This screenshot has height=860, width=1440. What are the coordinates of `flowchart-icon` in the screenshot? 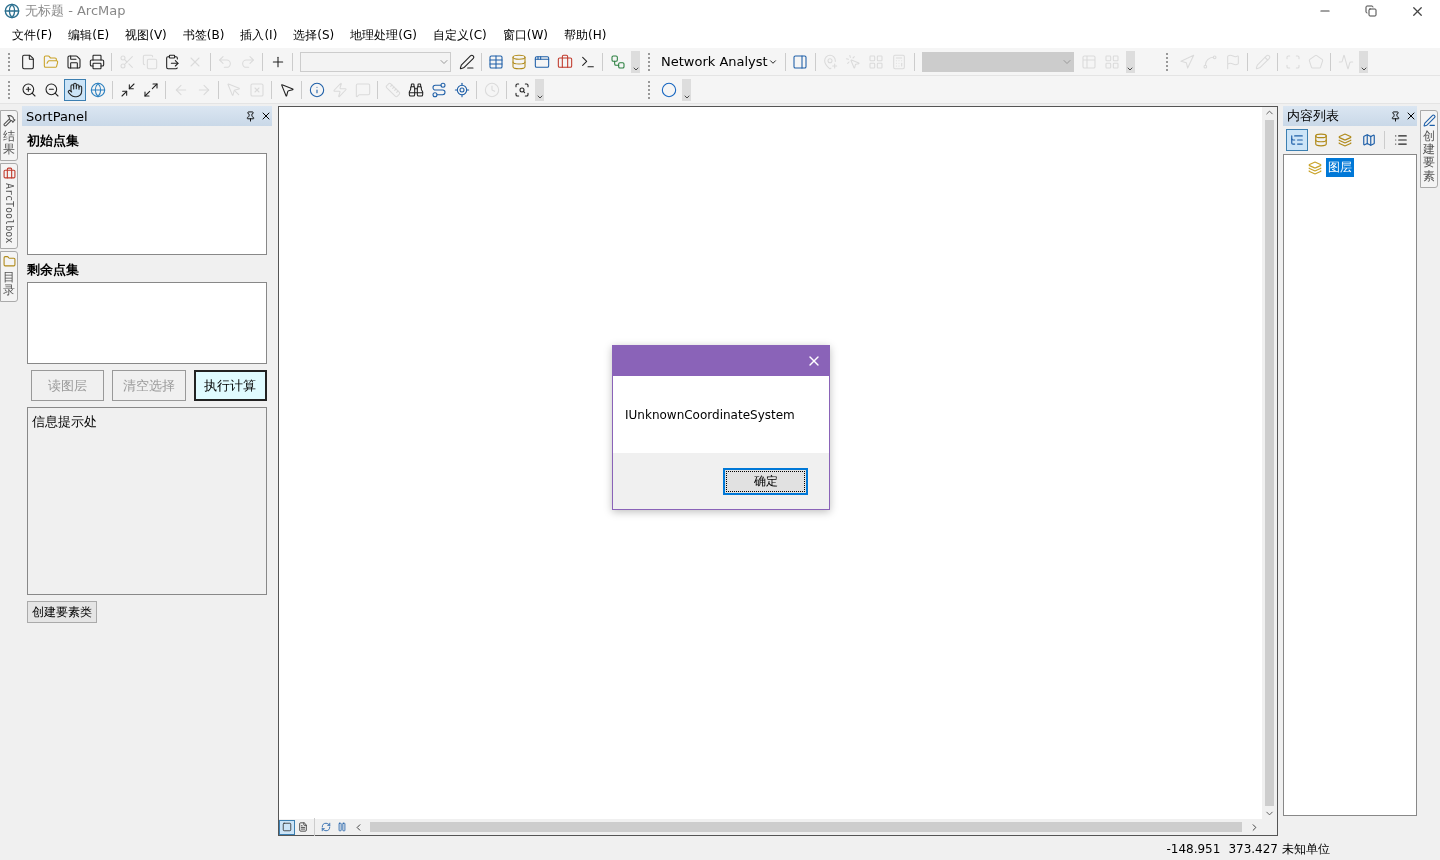 It's located at (617, 61).